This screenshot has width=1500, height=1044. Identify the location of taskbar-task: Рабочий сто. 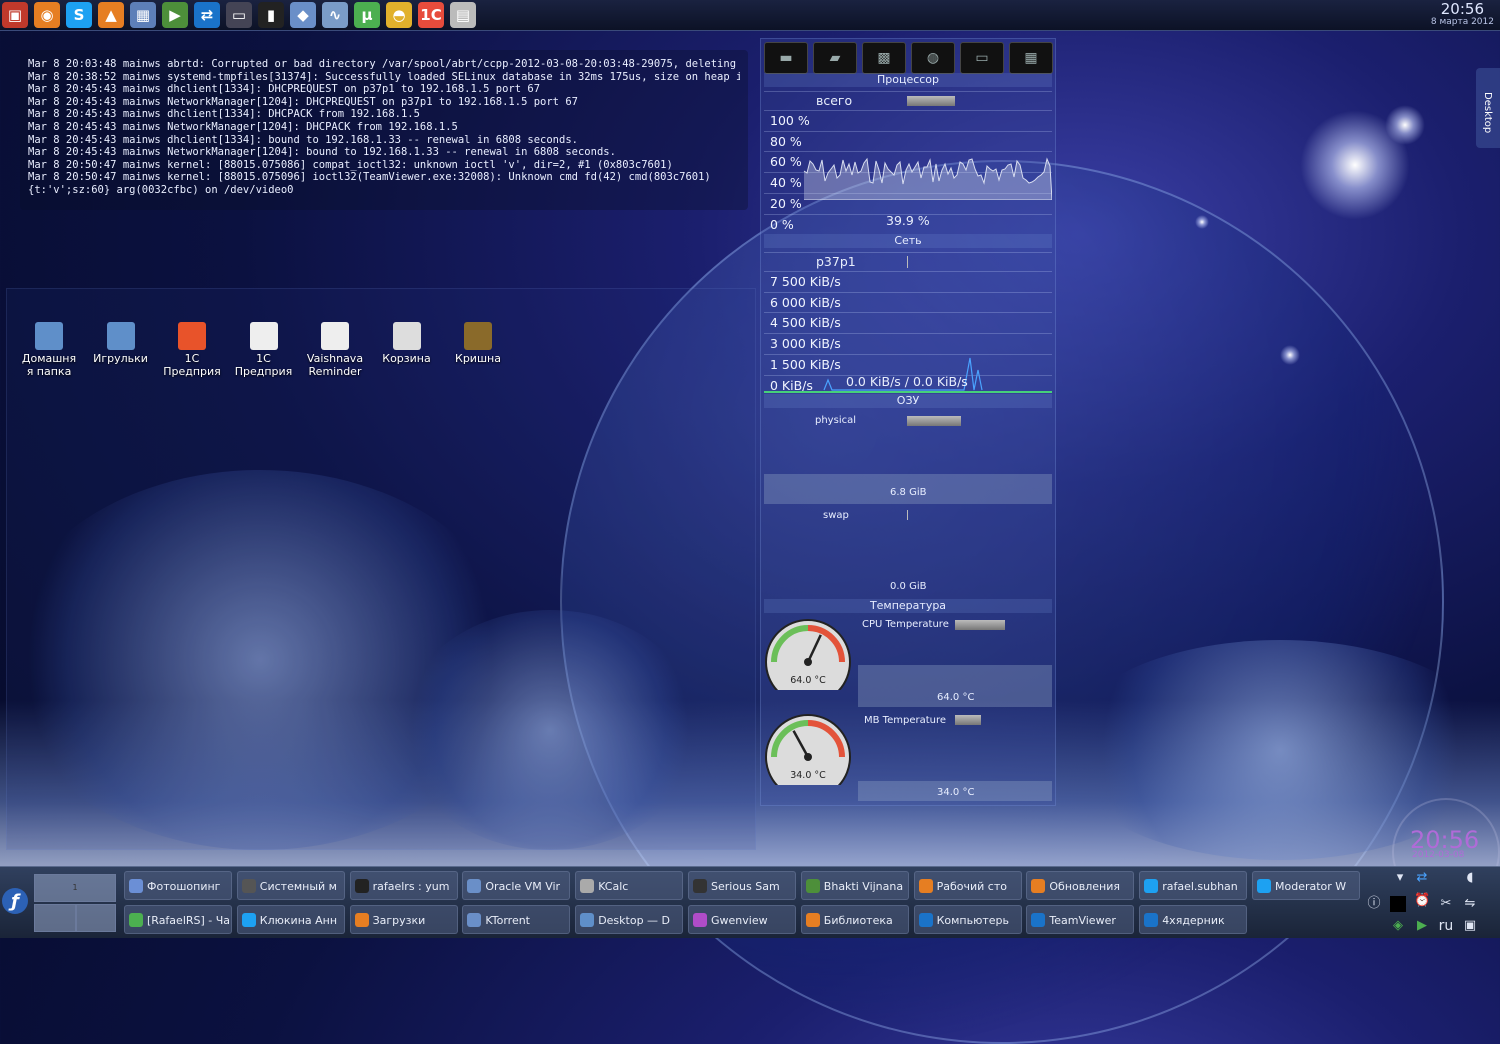
(967, 885).